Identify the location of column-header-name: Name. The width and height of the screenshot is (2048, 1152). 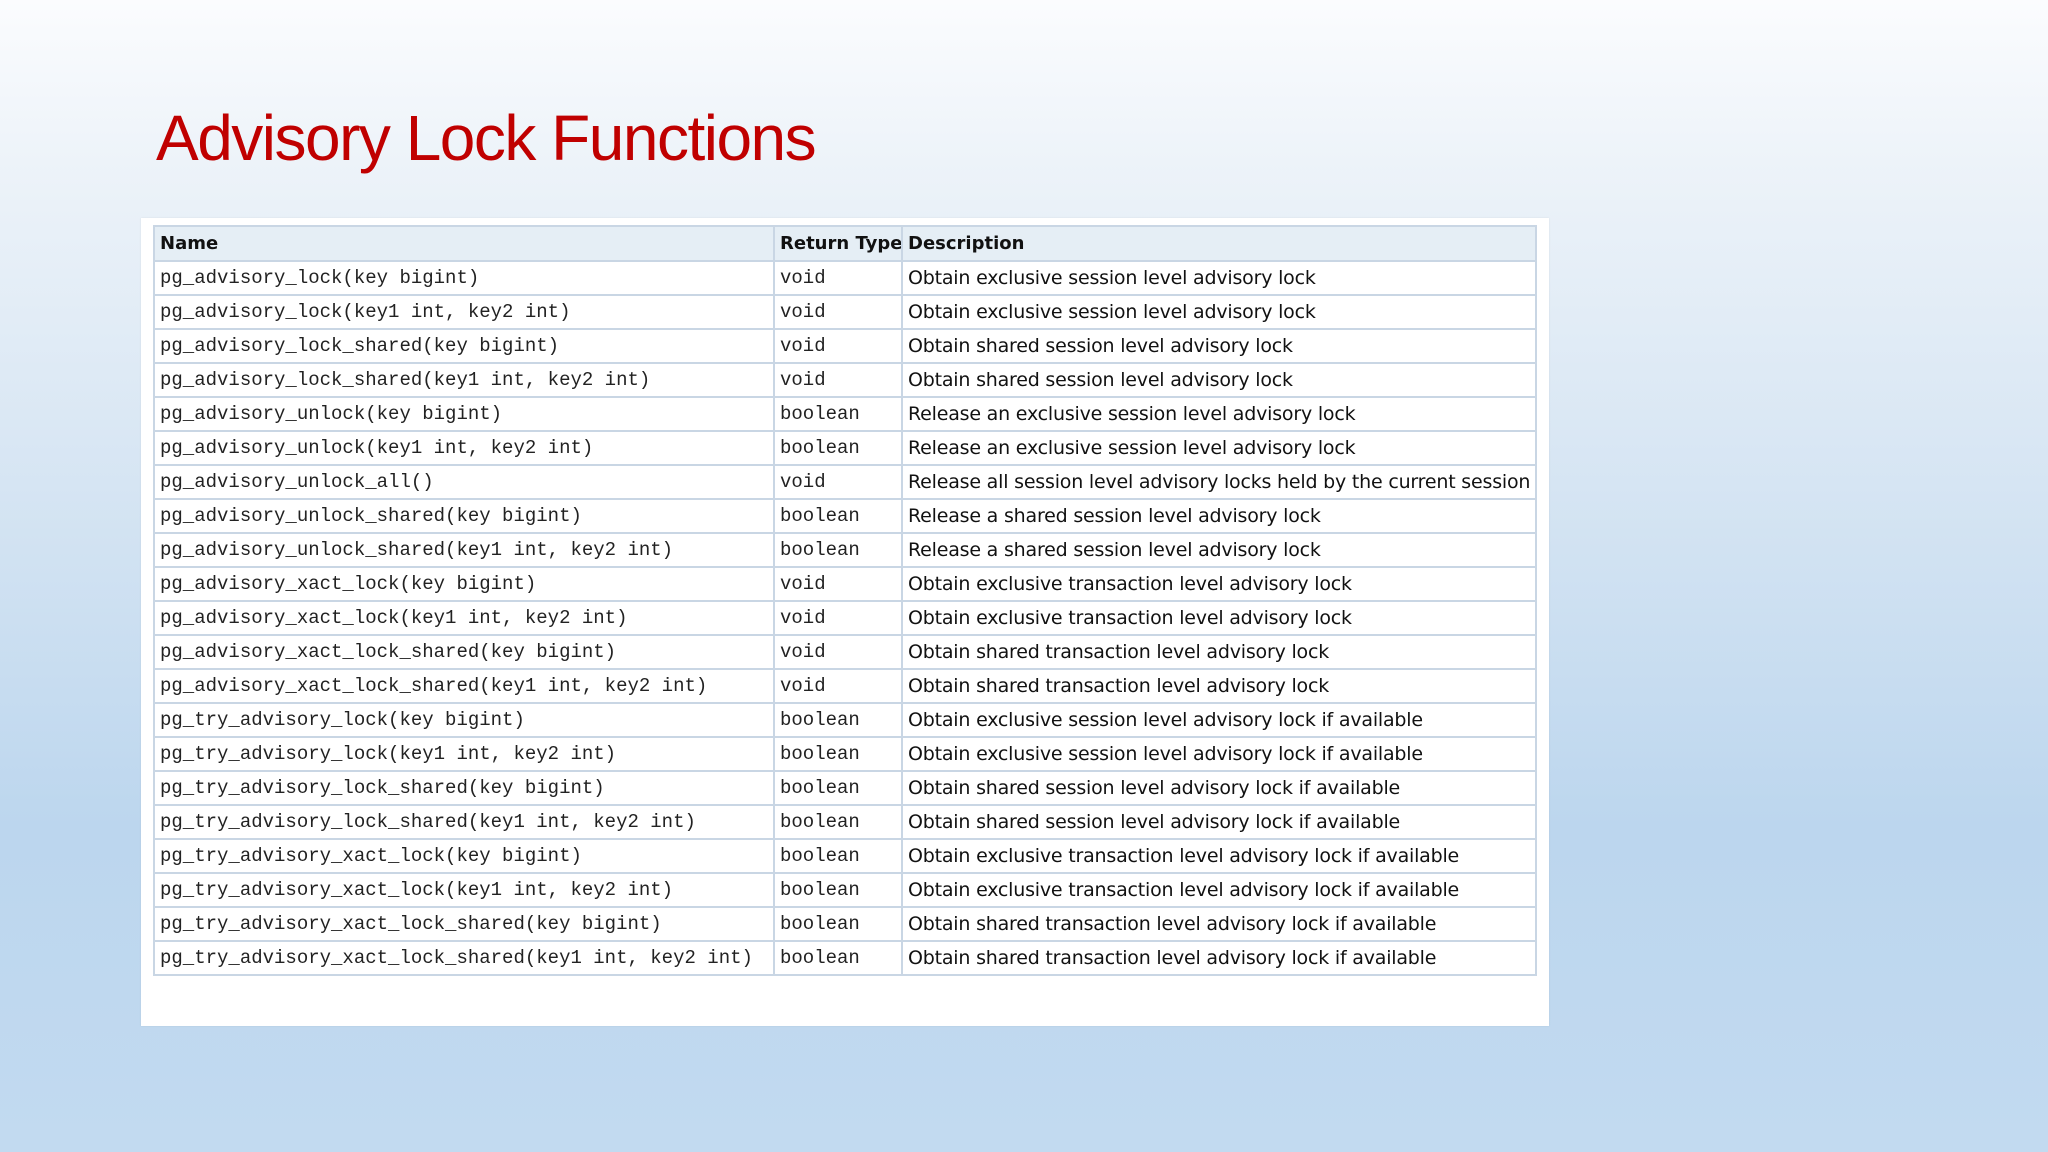
(464, 243).